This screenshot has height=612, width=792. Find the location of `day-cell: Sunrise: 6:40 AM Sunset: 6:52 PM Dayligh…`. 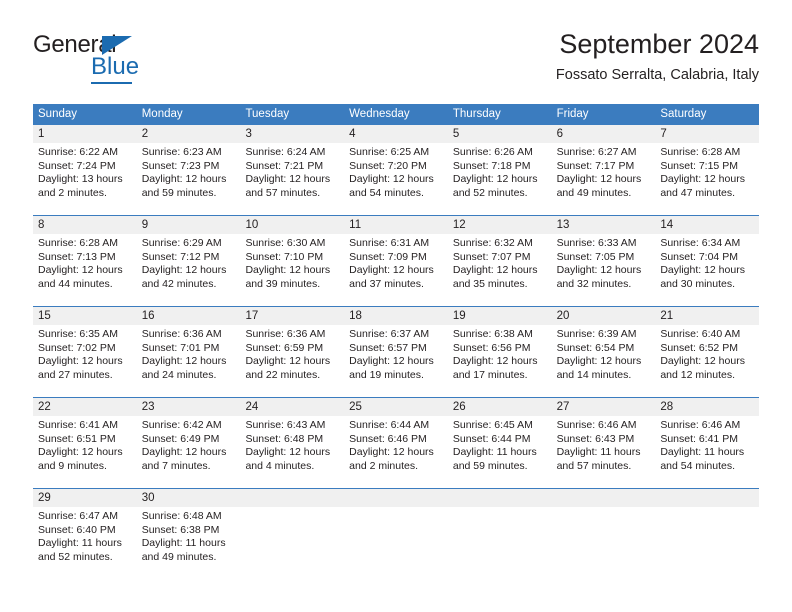

day-cell: Sunrise: 6:40 AM Sunset: 6:52 PM Dayligh… is located at coordinates (707, 361).